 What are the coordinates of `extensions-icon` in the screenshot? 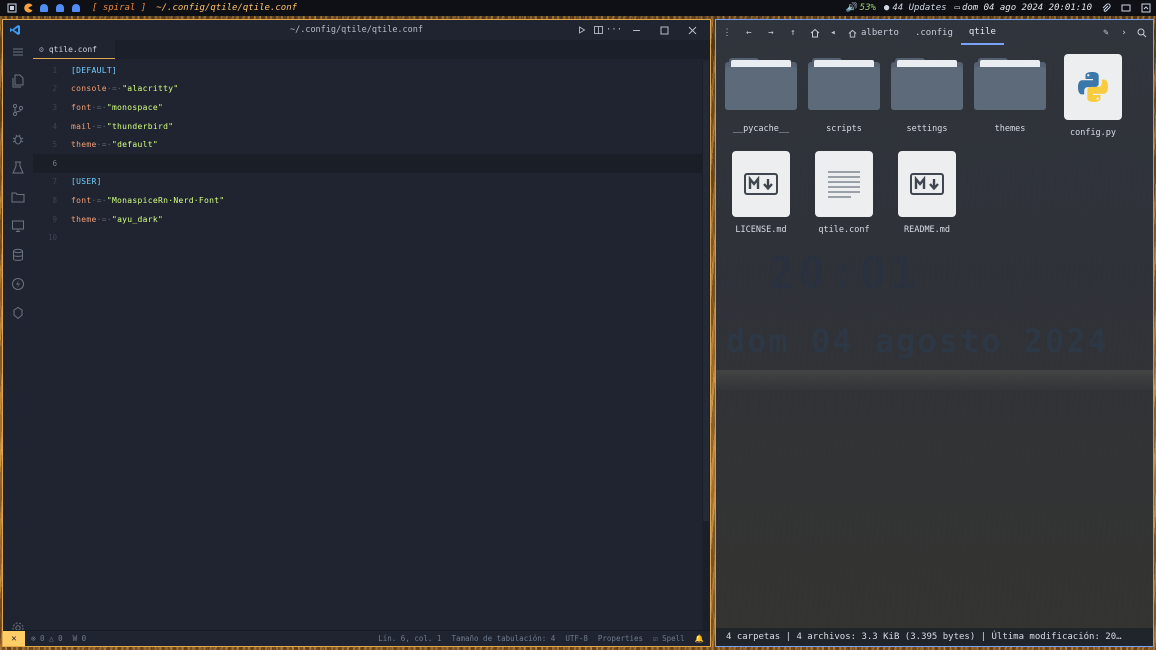 It's located at (18, 313).